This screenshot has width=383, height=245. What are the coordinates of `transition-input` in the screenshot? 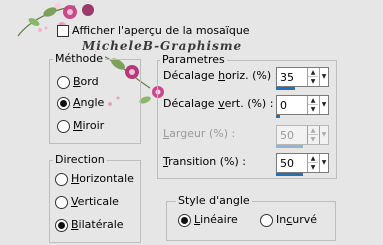 It's located at (291, 163).